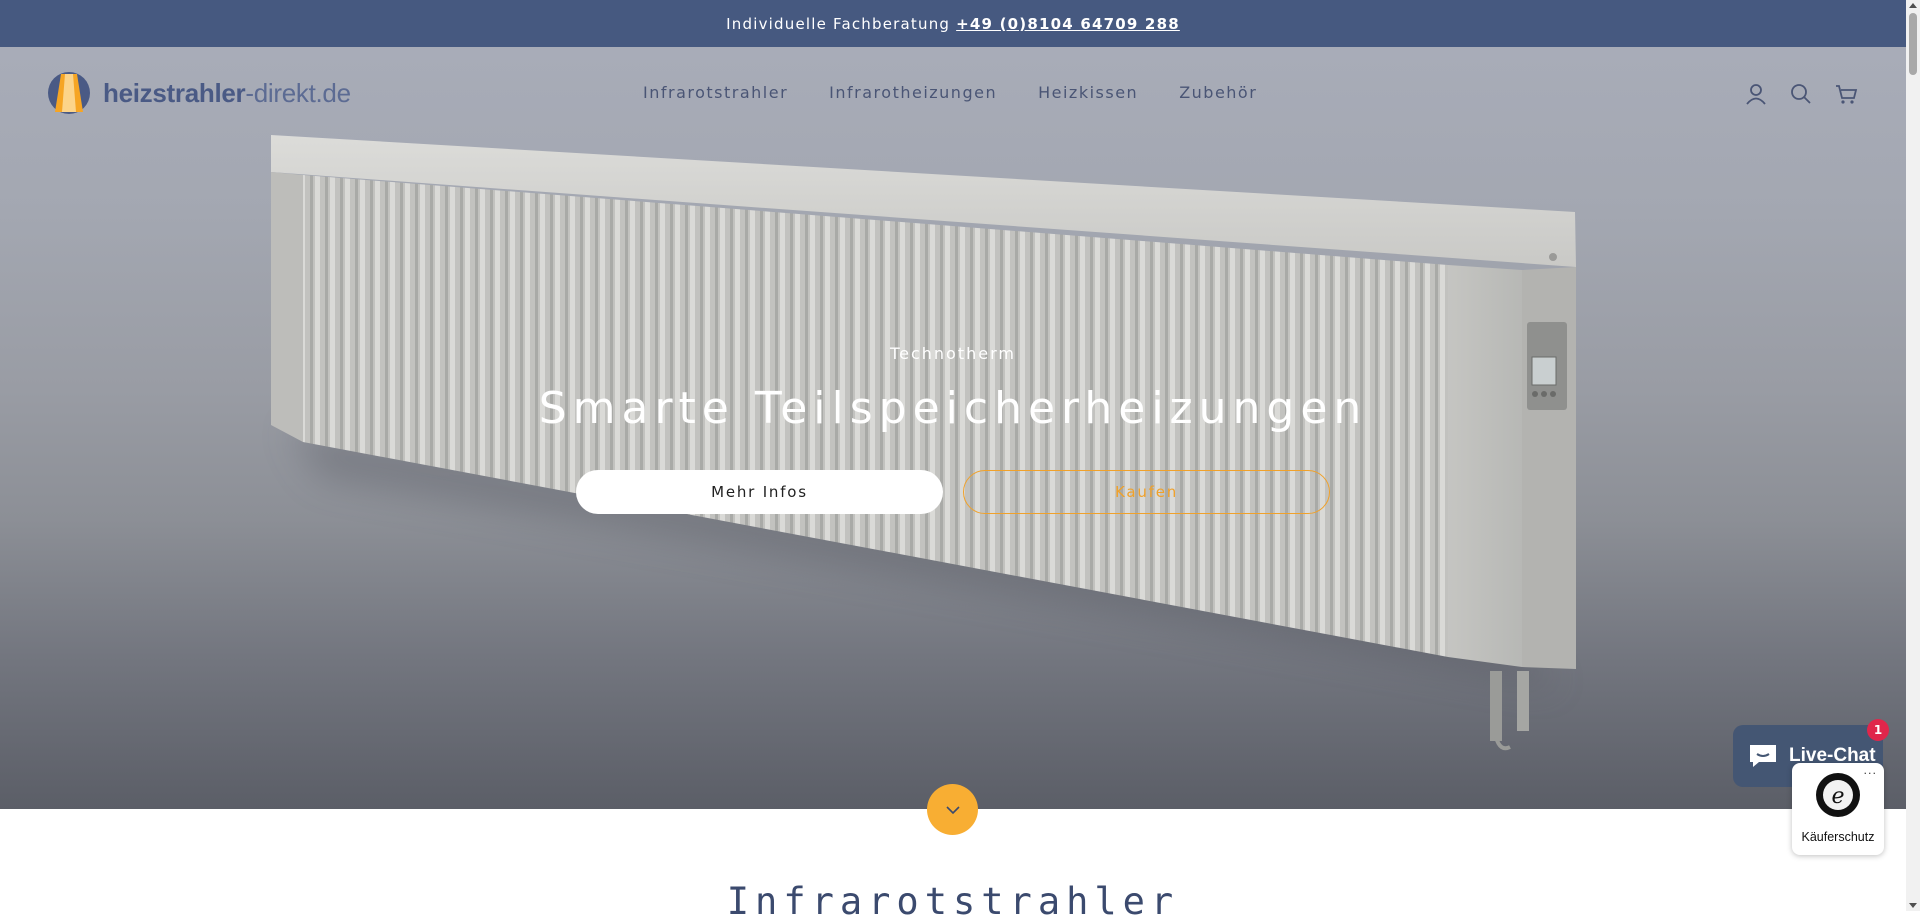  I want to click on nav-item-infrarotheizungen: Infrarotheizungen, so click(913, 92).